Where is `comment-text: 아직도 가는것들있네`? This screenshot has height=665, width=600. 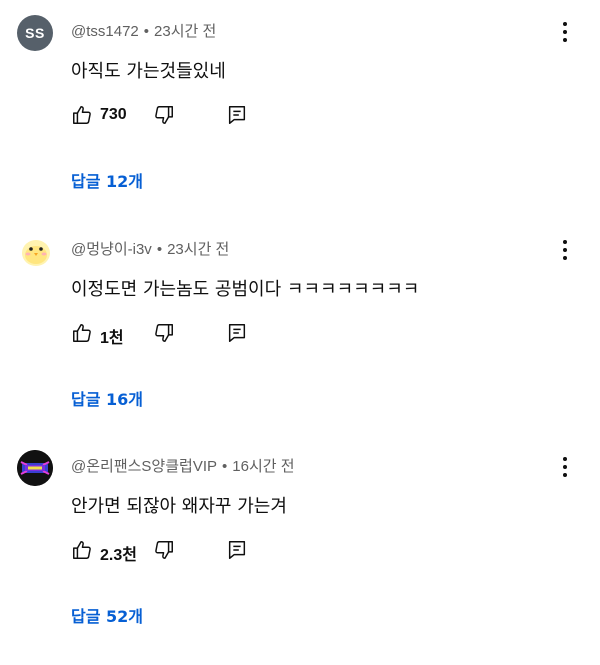 comment-text: 아직도 가는것들있네 is located at coordinates (148, 71).